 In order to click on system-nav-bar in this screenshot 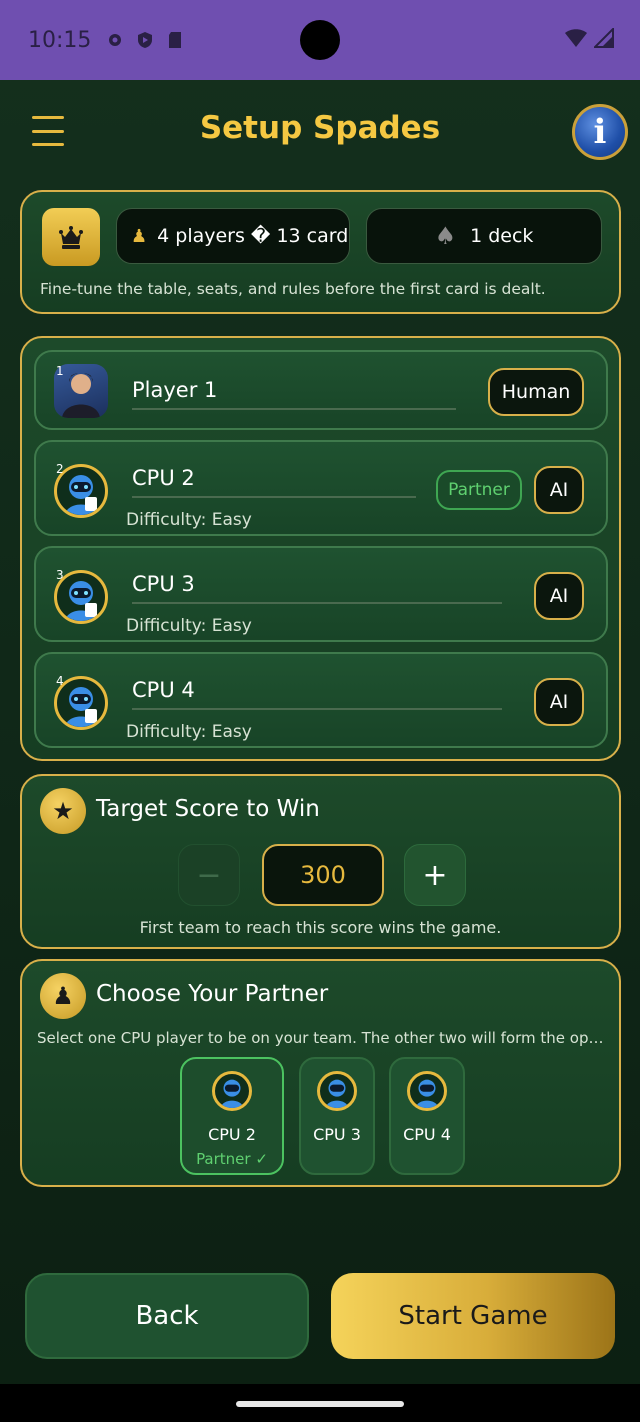, I will do `click(320, 1403)`.